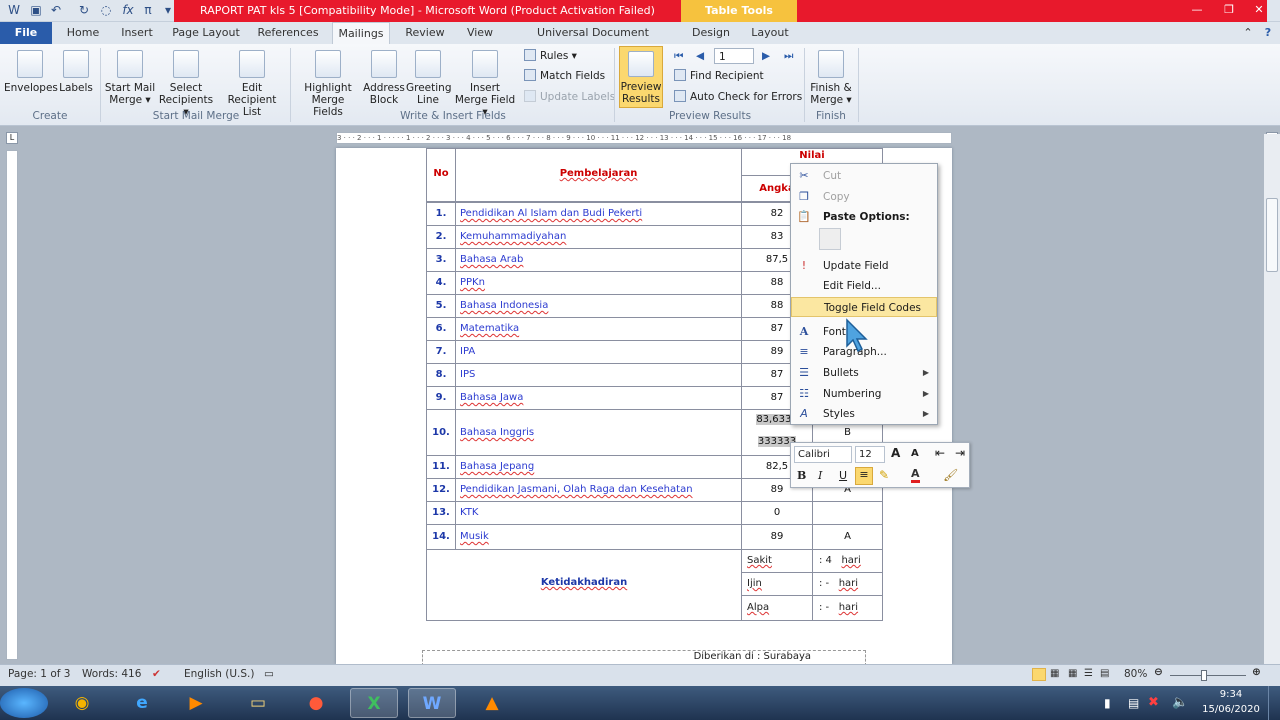 The width and height of the screenshot is (1280, 720). Describe the element at coordinates (316, 703) in the screenshot. I see `app-taskbar-icon: ●` at that location.